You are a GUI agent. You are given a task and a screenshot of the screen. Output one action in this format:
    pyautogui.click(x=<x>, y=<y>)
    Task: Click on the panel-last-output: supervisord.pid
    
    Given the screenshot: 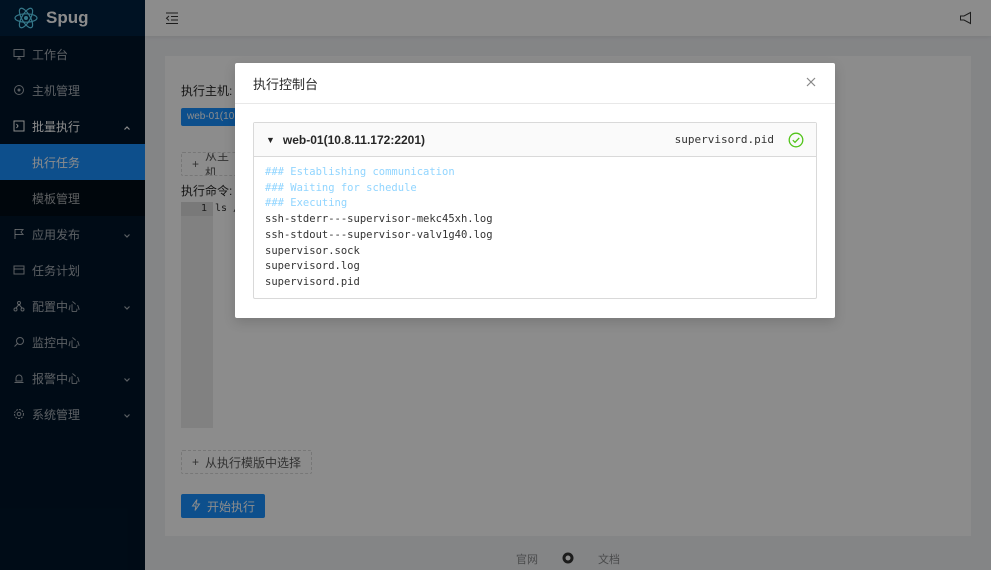 What is the action you would take?
    pyautogui.click(x=724, y=139)
    